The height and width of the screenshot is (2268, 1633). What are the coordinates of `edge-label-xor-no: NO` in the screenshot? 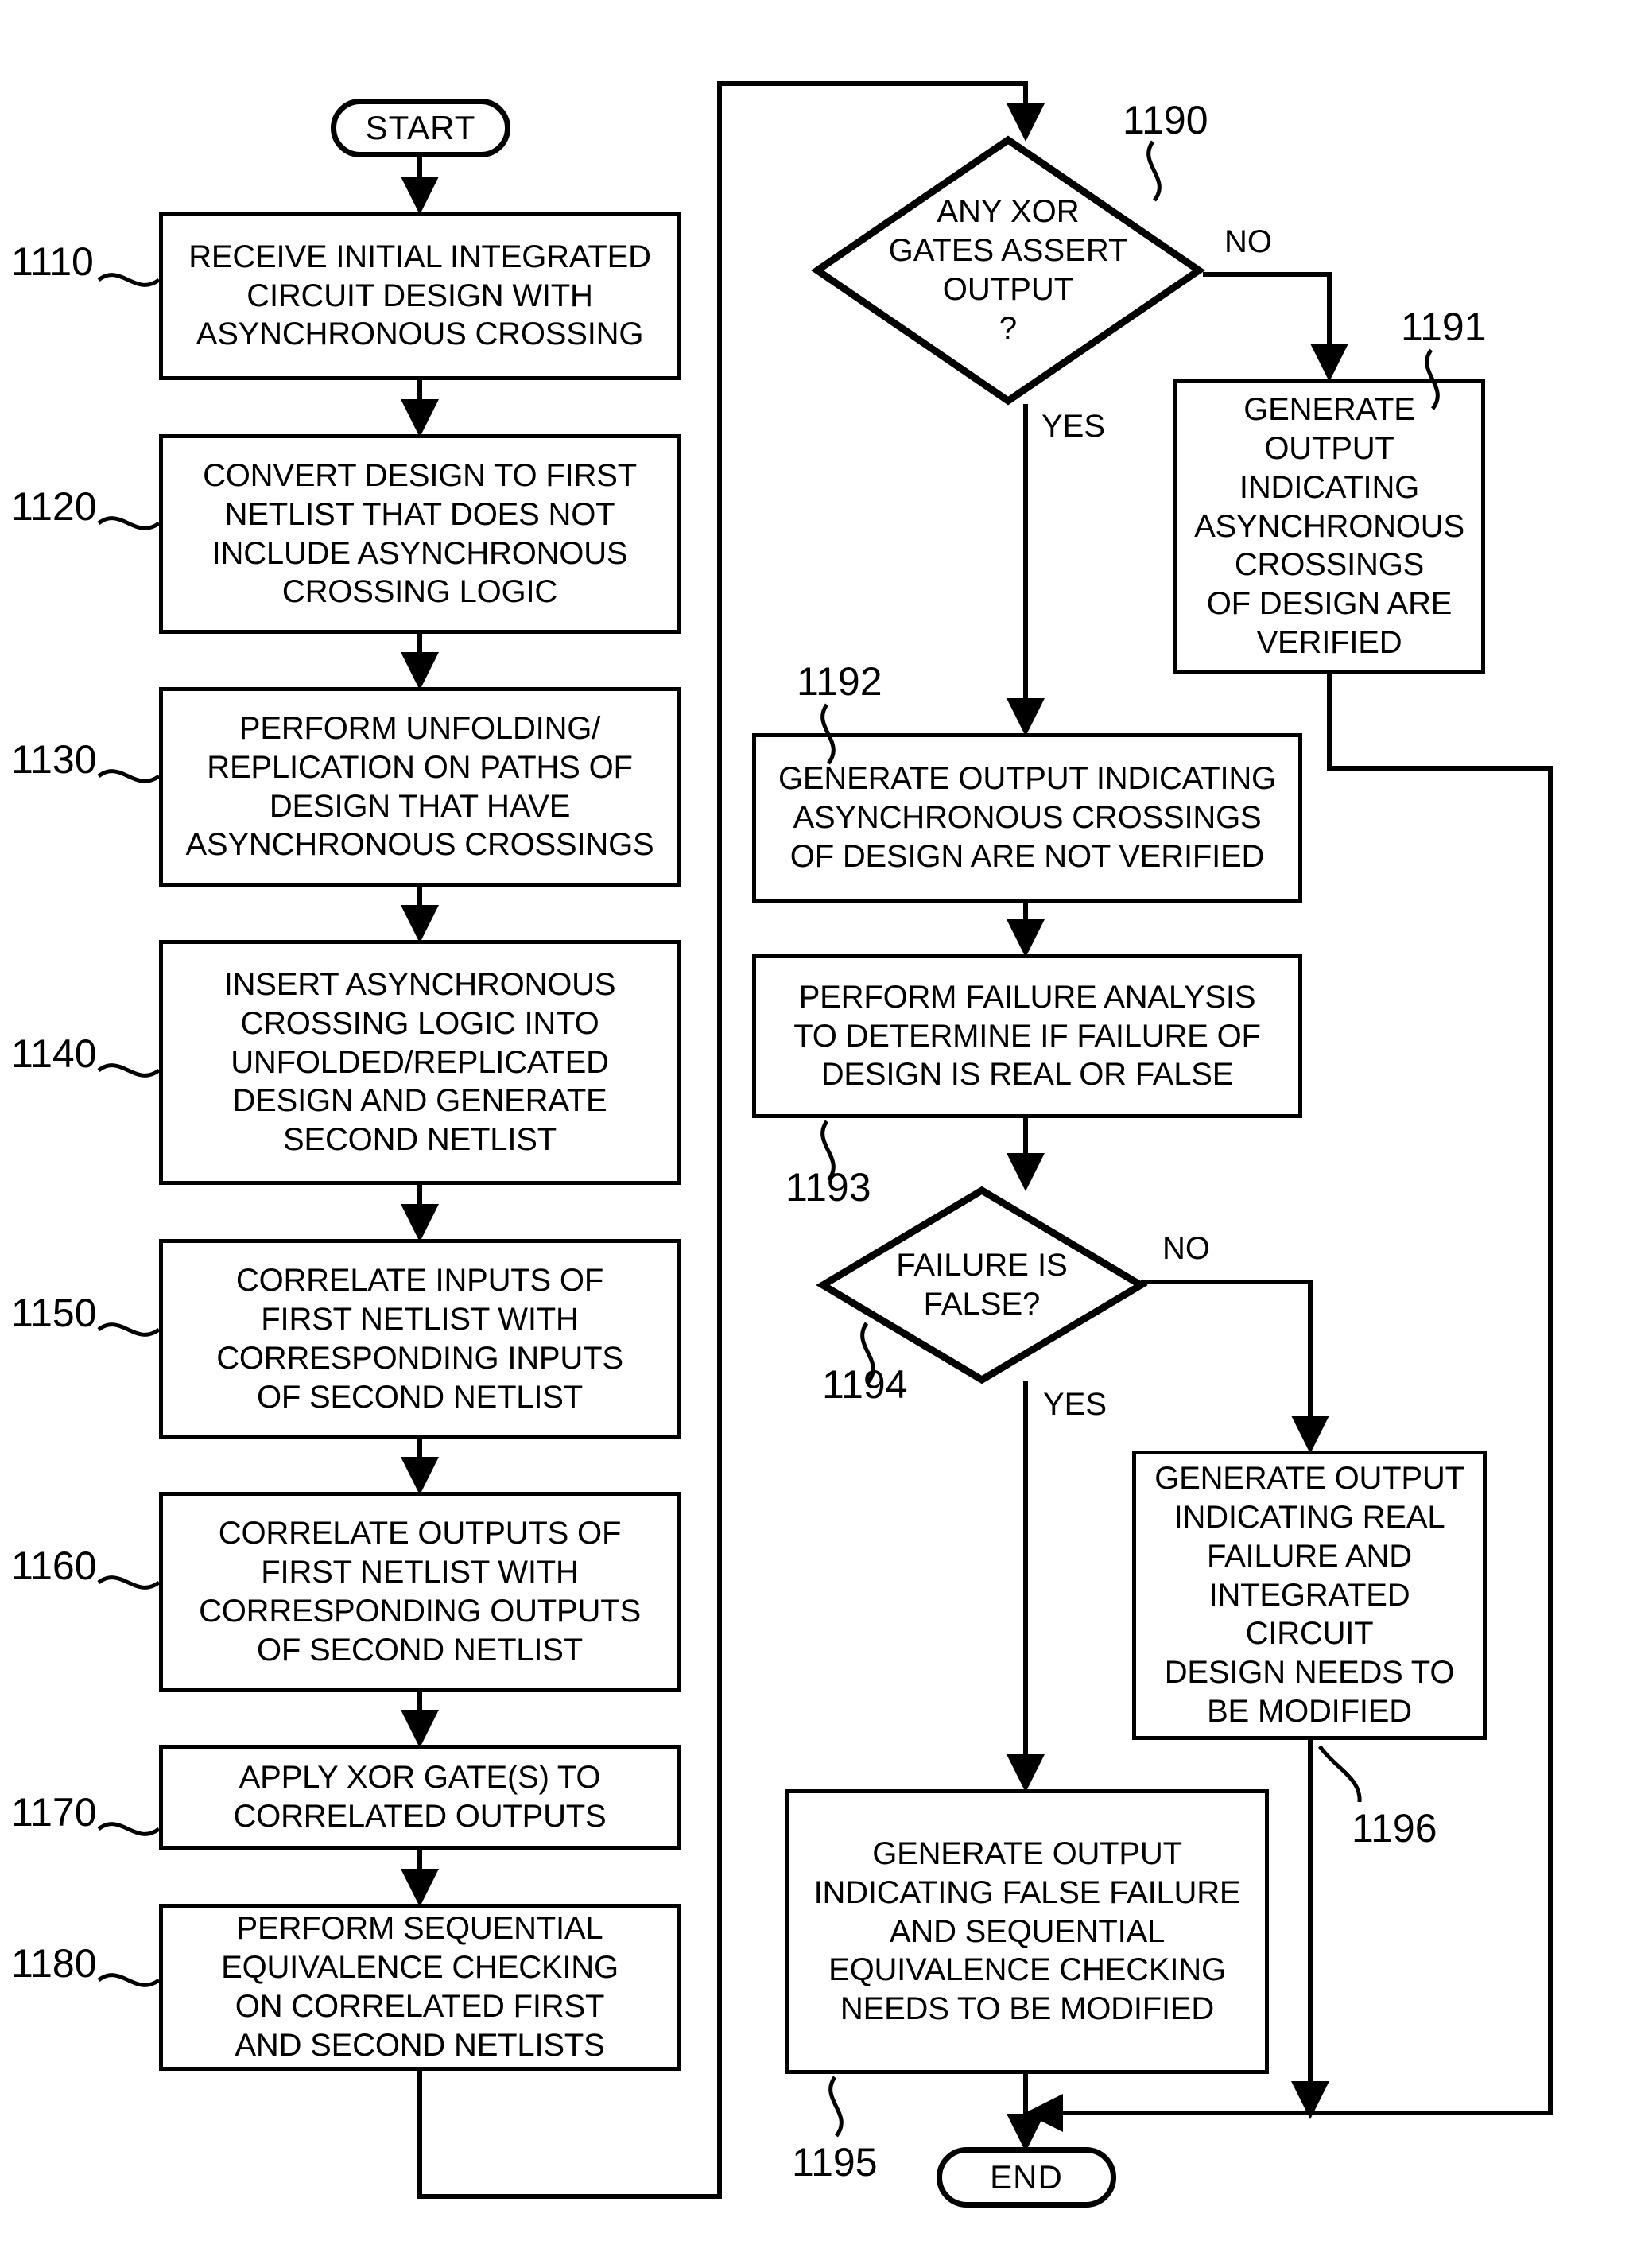 It's located at (1248, 241).